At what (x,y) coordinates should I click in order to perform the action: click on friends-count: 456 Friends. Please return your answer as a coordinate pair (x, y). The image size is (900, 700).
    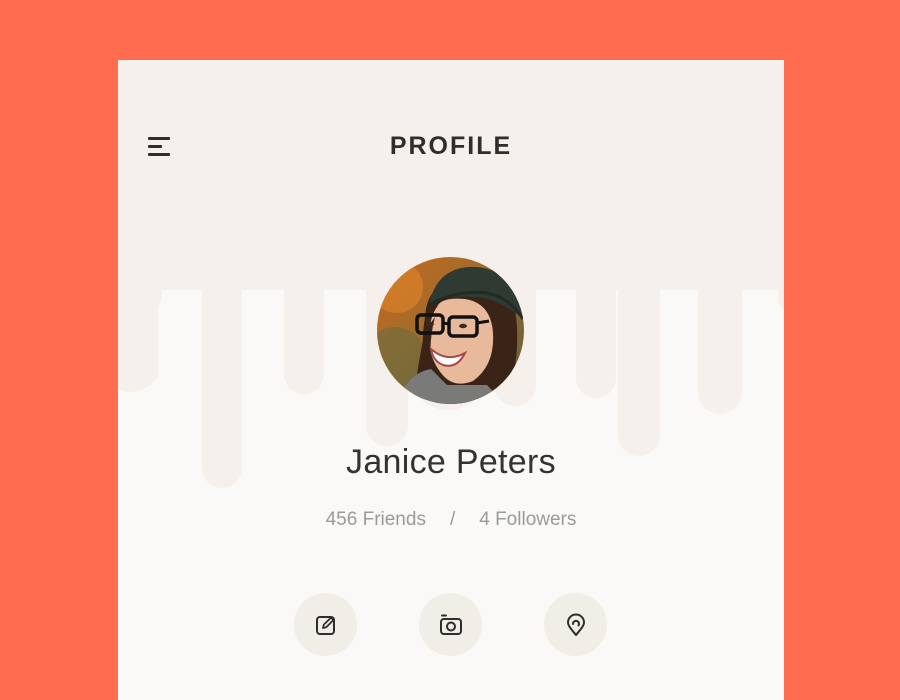
    Looking at the image, I should click on (376, 519).